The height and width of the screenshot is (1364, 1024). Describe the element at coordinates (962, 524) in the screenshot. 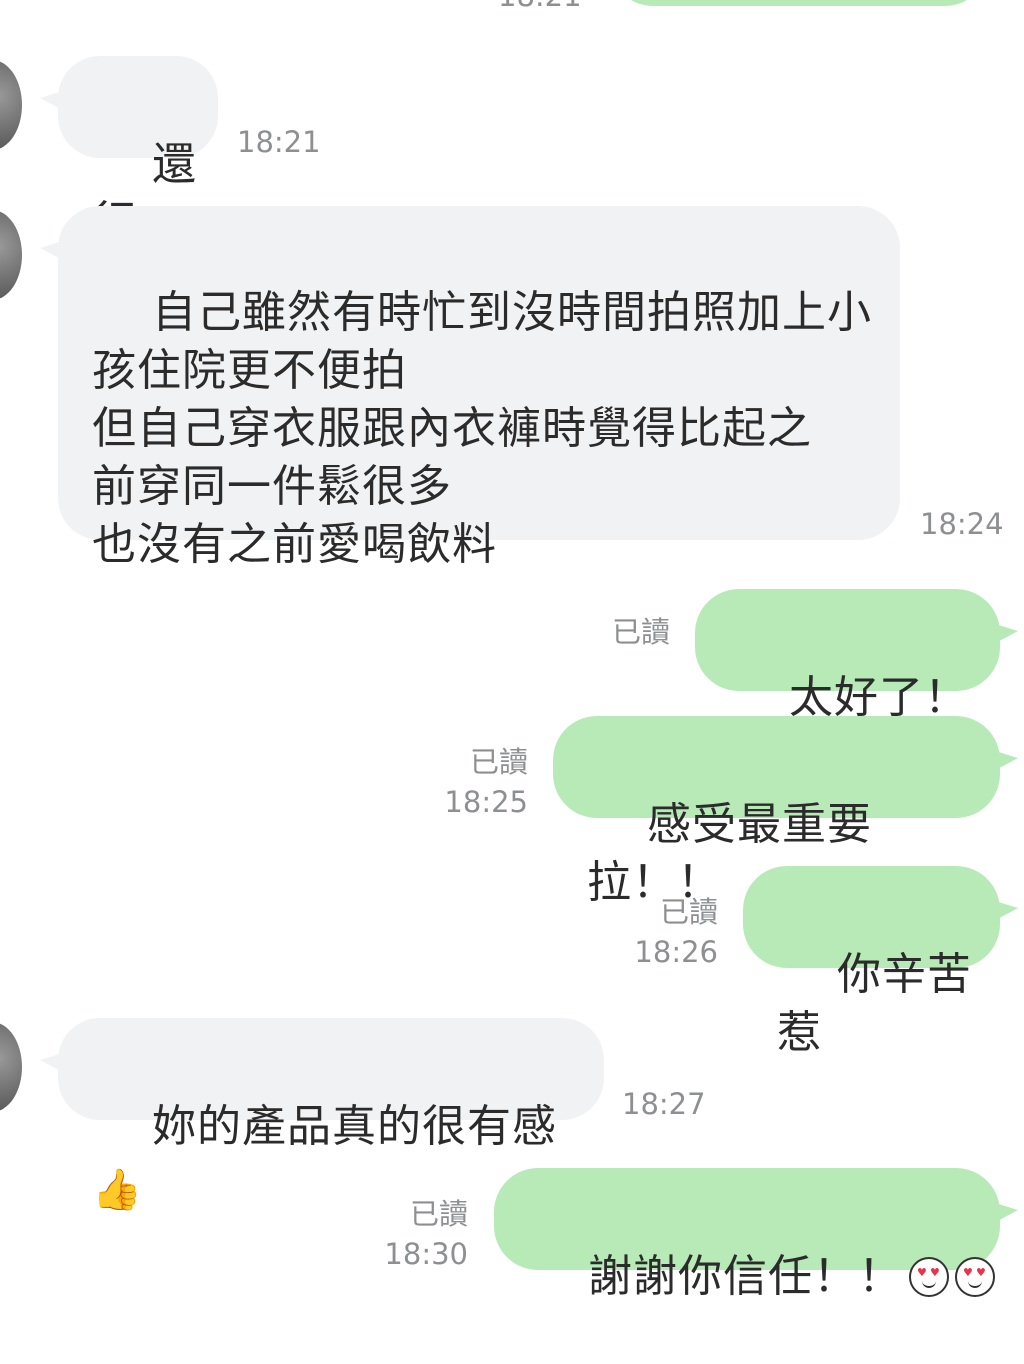

I see `message-time: 18:24` at that location.